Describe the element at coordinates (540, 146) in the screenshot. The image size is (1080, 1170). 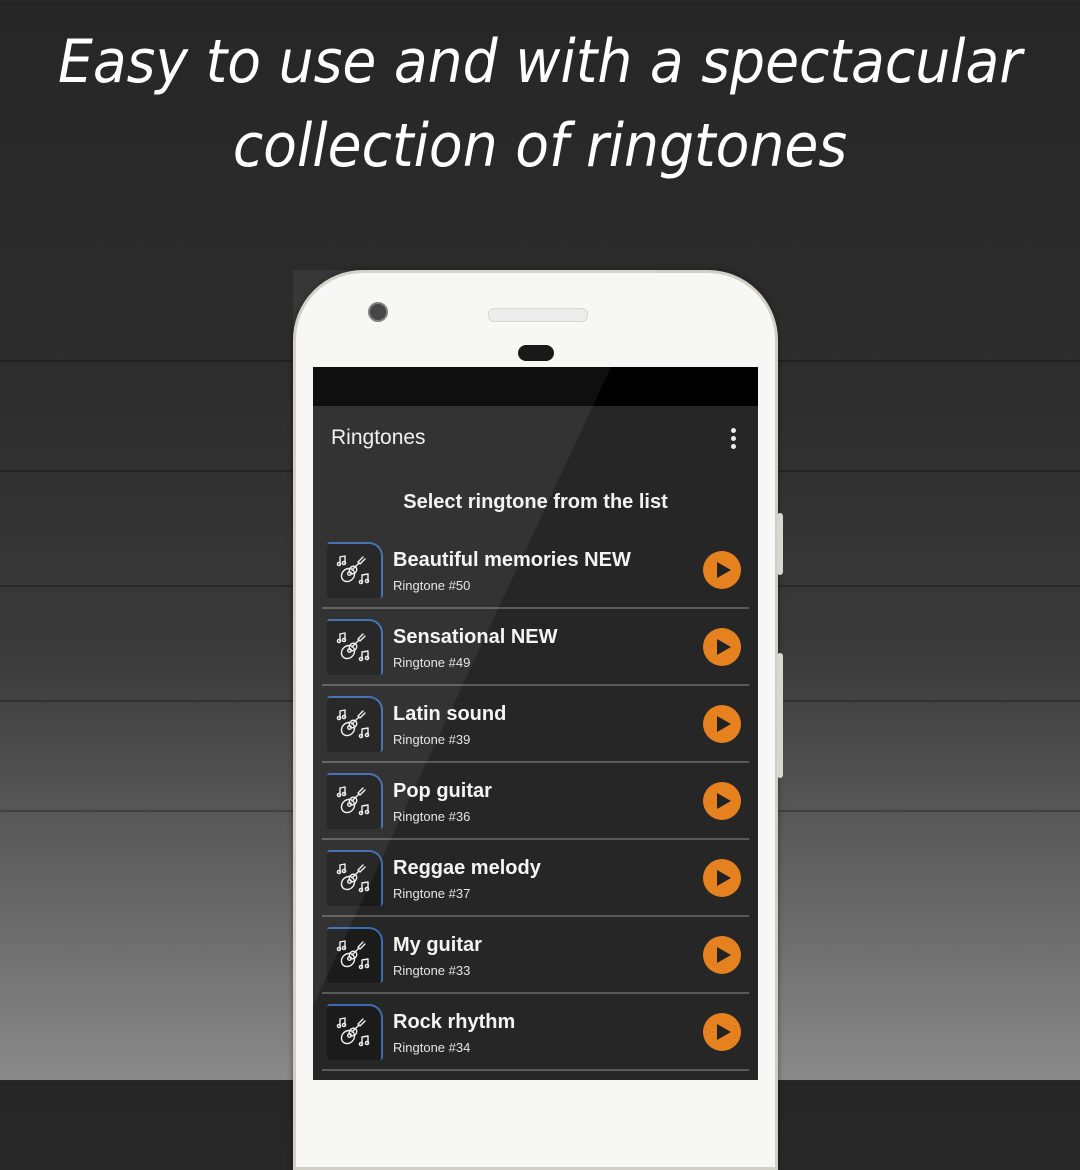
I see `headline-line-2: collection of ringtones` at that location.